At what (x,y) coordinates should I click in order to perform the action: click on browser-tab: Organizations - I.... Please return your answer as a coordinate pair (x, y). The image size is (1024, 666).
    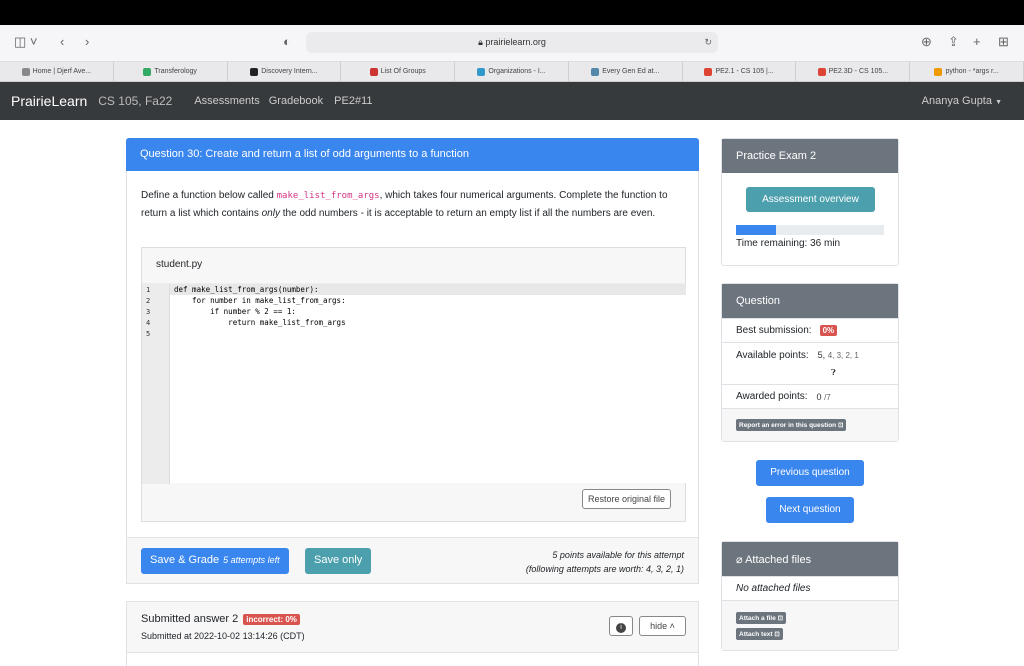
    Looking at the image, I should click on (512, 71).